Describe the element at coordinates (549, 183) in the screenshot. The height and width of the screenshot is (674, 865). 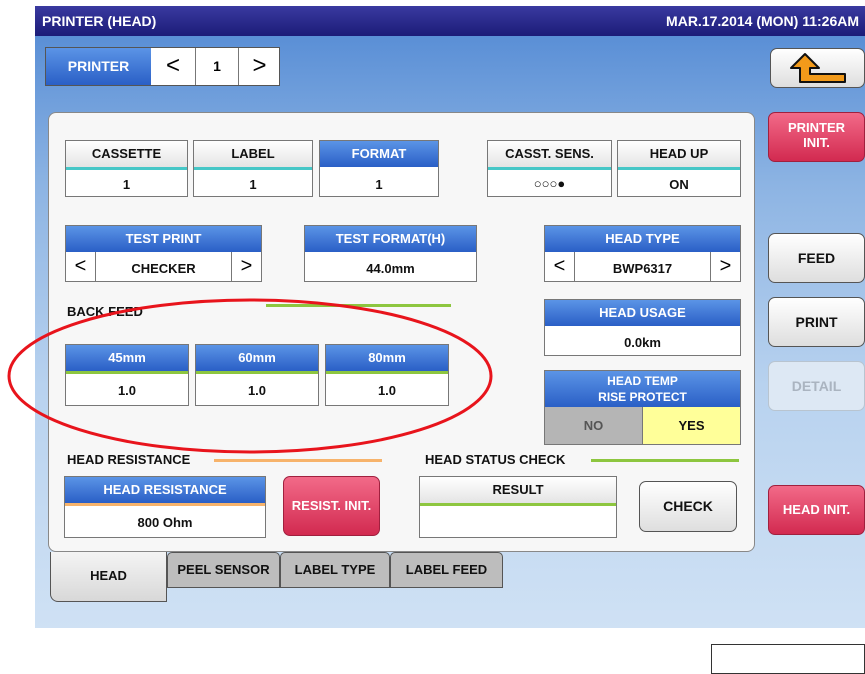
I see `cassette-sensor-indicator: ○○○●` at that location.